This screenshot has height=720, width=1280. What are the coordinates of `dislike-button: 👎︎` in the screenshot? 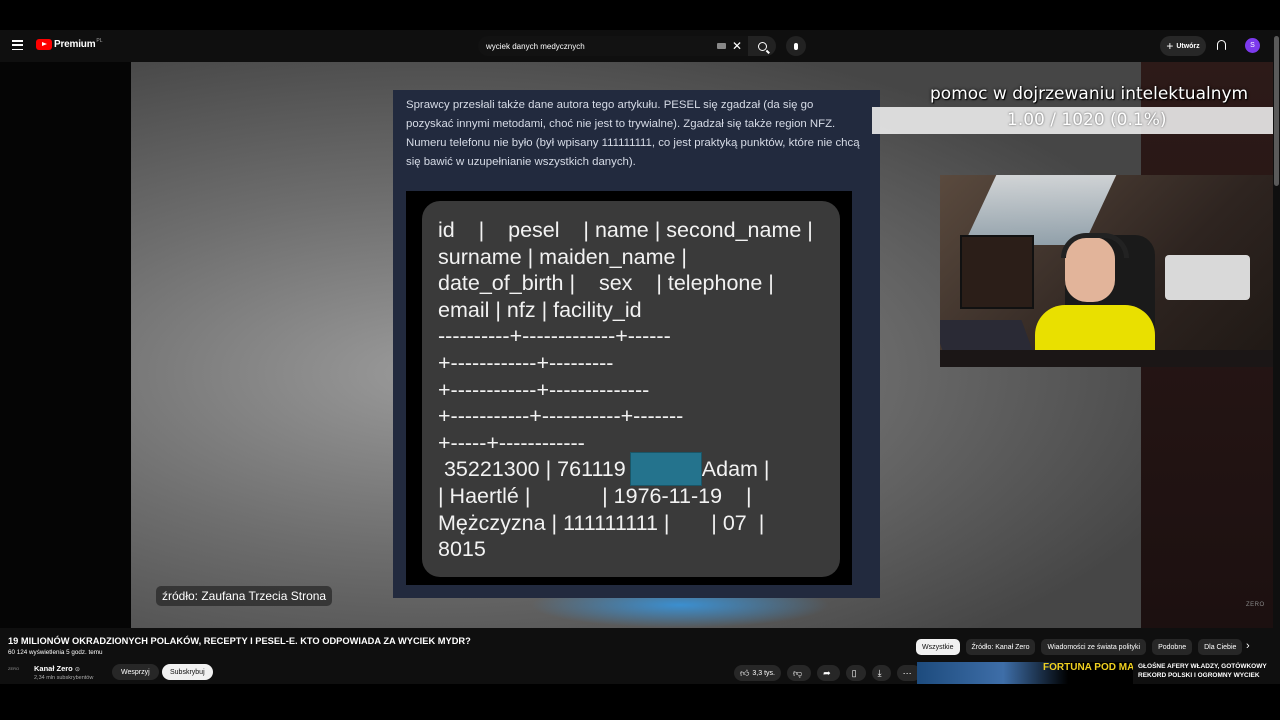 It's located at (799, 673).